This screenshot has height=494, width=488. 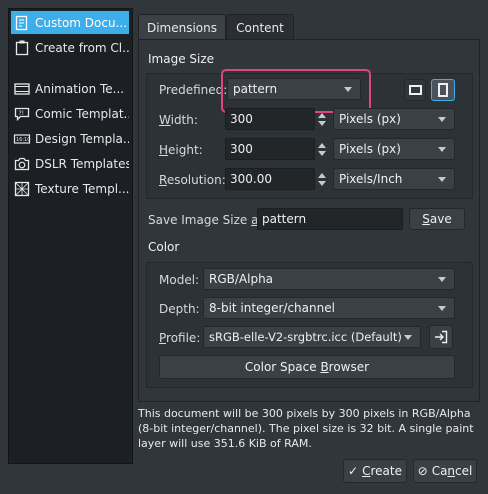 I want to click on color-title: Color, so click(x=164, y=247).